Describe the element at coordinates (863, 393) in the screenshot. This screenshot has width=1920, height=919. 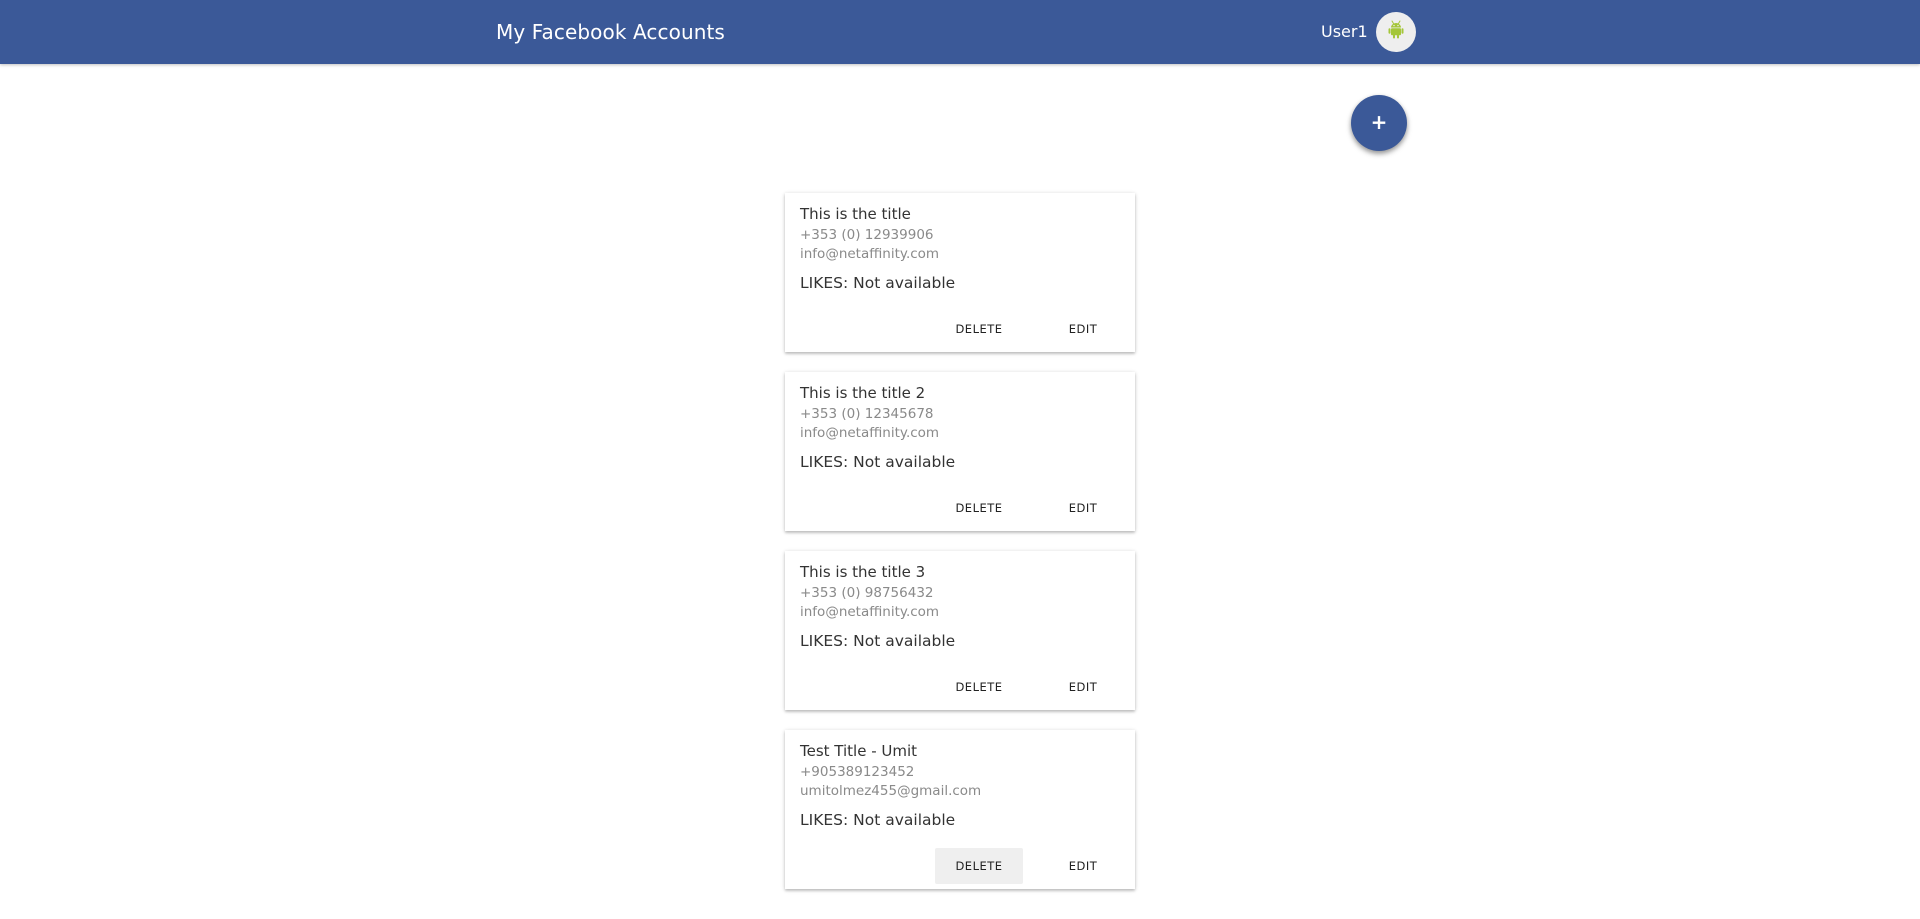
I see `account-title: This is the title 2` at that location.